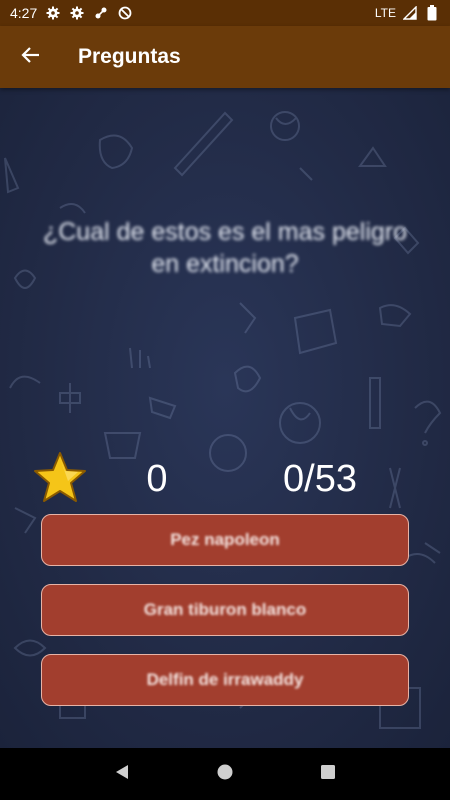 This screenshot has width=450, height=800. I want to click on answer-button-2: Gran tiburon blanco, so click(225, 610).